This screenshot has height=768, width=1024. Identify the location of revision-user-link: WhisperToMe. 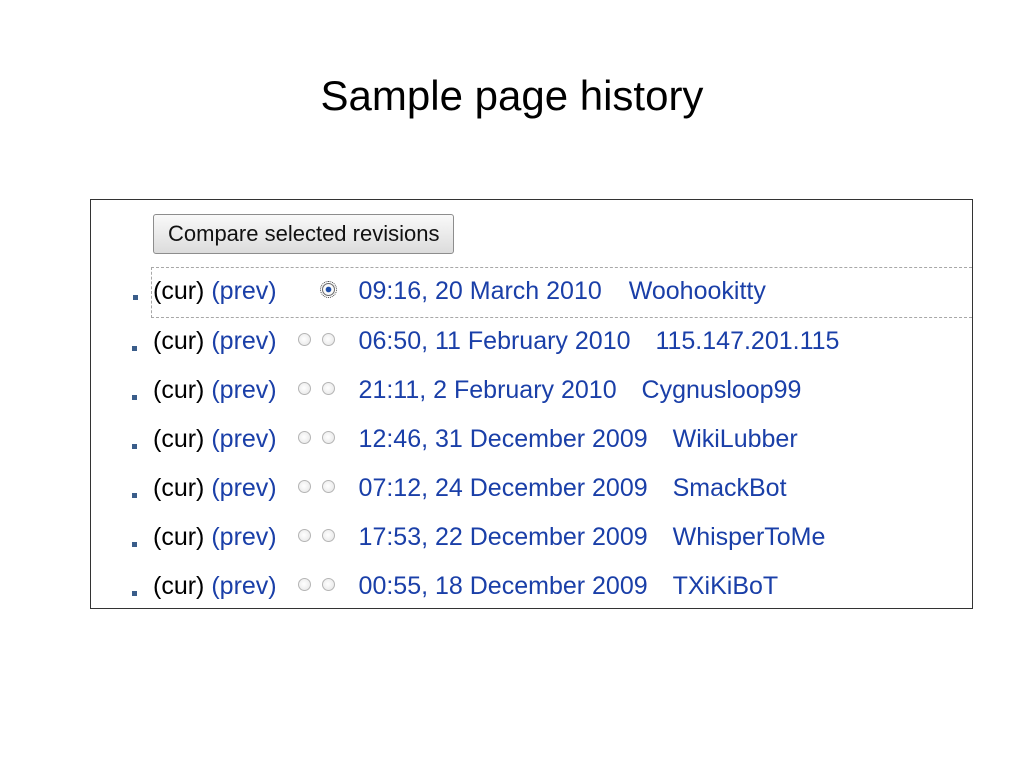
(749, 537).